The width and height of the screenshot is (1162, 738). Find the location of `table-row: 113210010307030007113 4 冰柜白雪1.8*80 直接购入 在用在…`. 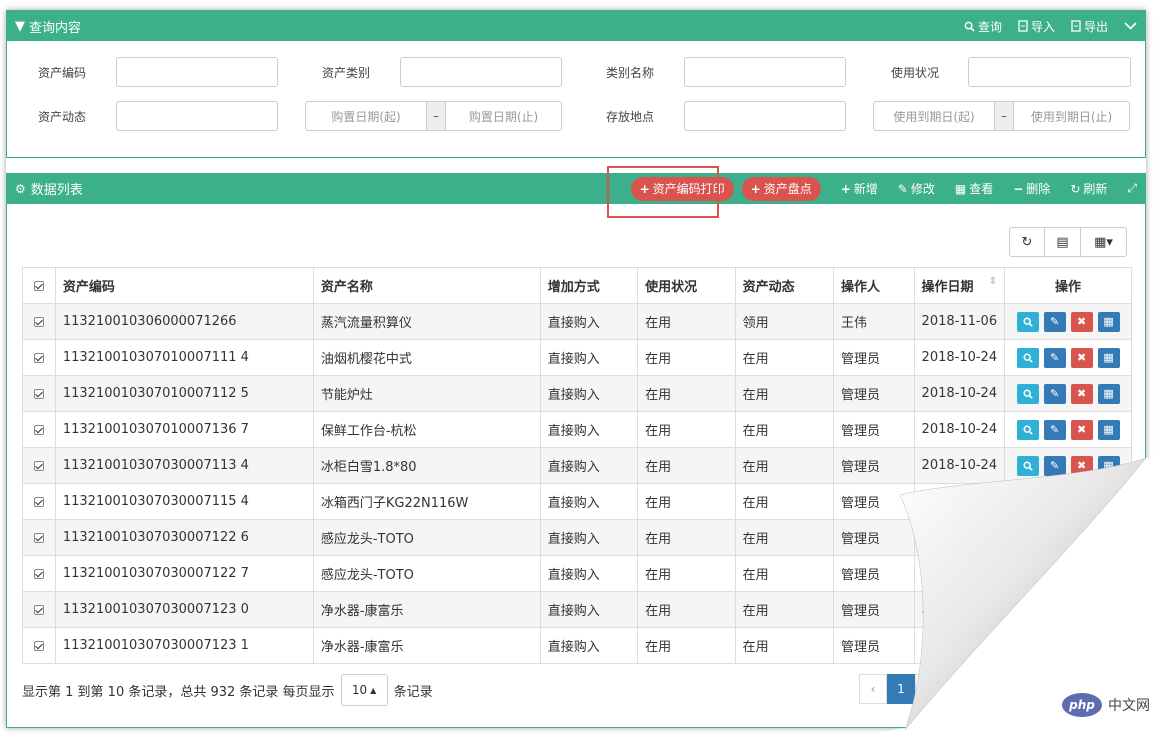

table-row: 113210010307030007113 4 冰柜白雪1.8*80 直接购入 在用在… is located at coordinates (577, 465).